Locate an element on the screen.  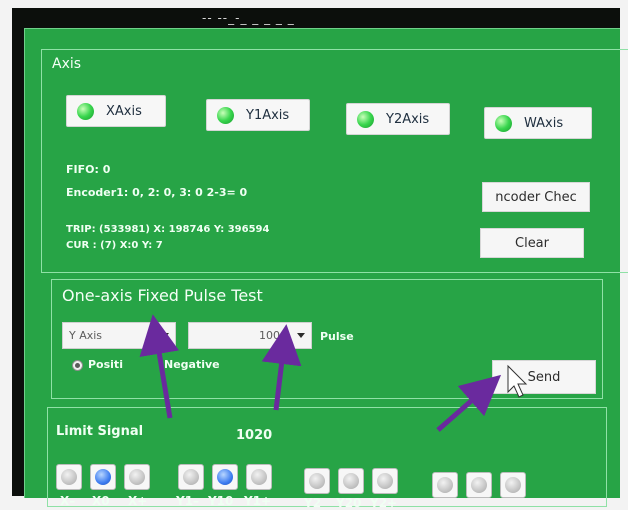
send-button: Send is located at coordinates (544, 377).